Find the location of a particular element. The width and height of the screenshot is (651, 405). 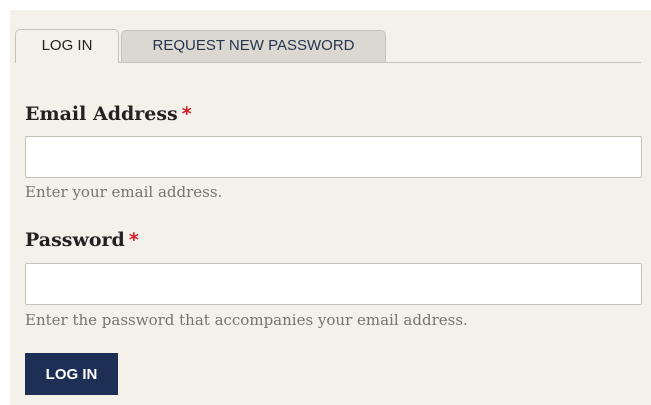

email-required-marker: * is located at coordinates (186, 114).